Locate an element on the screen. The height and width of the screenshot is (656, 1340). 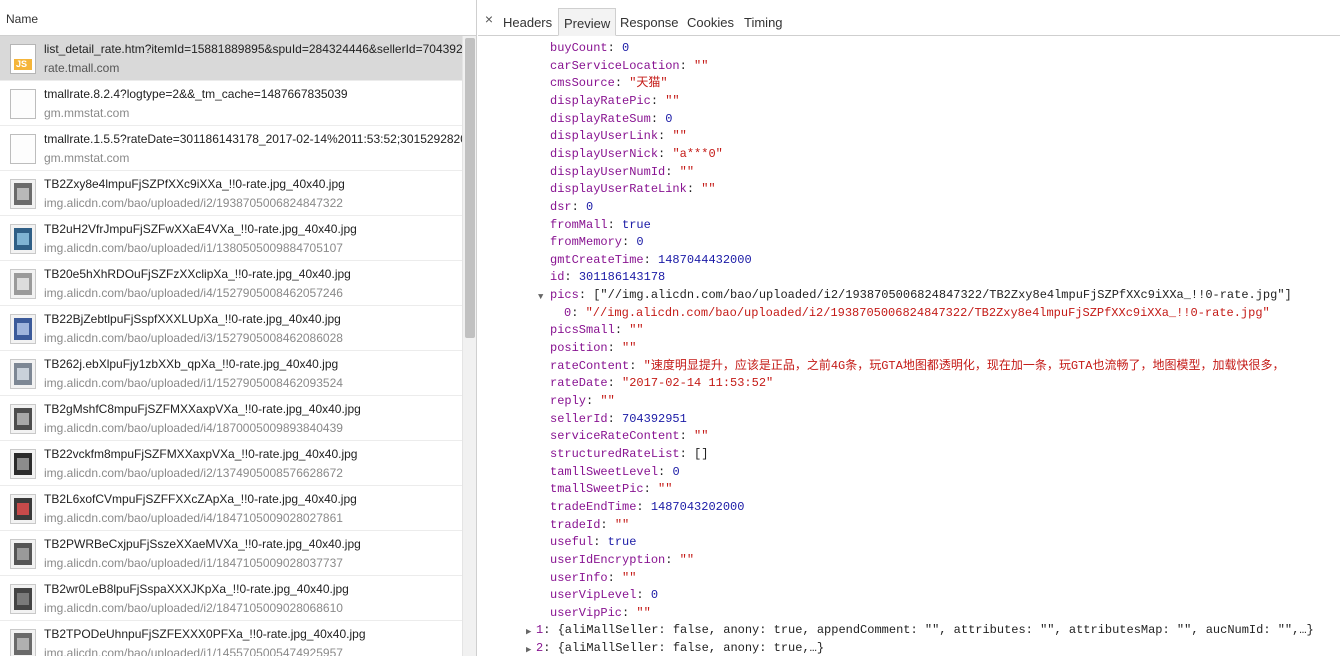
document-icon is located at coordinates (23, 149).